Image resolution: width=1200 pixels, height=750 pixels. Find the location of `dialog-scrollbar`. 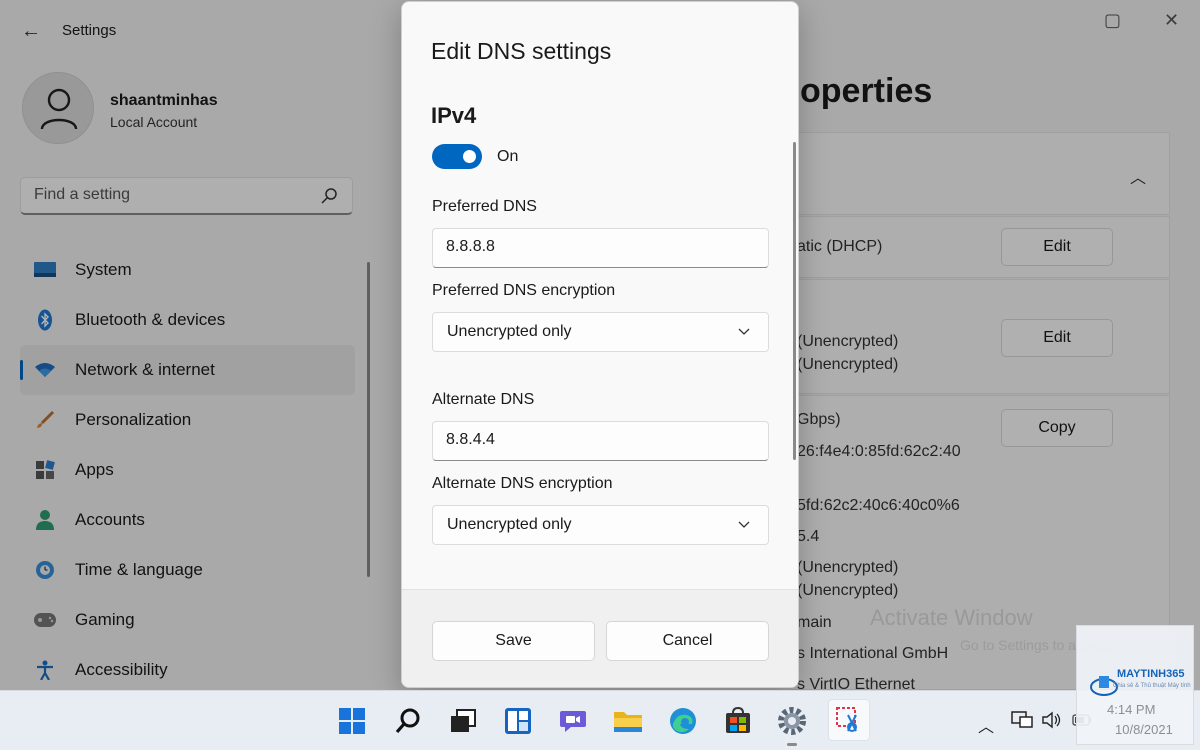

dialog-scrollbar is located at coordinates (794, 301).